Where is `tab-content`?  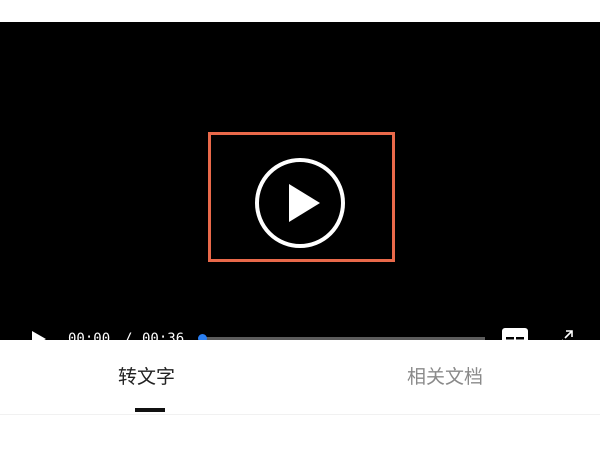
tab-content is located at coordinates (300, 432).